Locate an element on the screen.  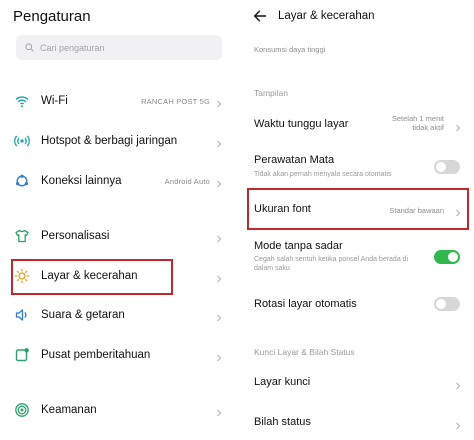
setting-value-line: Setelah 1 menit is located at coordinates (417, 118).